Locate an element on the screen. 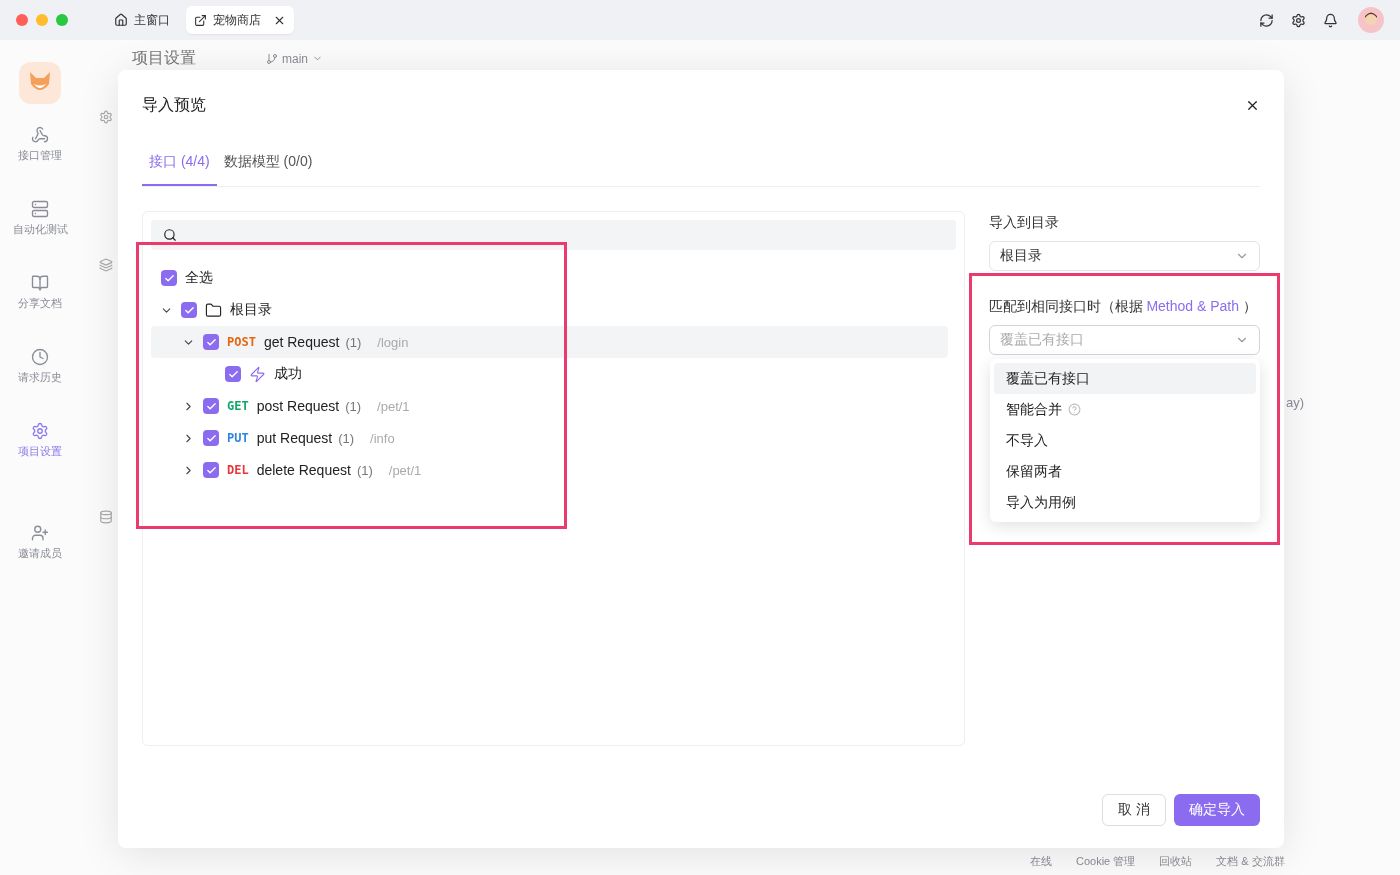  add-user-icon is located at coordinates (40, 533).